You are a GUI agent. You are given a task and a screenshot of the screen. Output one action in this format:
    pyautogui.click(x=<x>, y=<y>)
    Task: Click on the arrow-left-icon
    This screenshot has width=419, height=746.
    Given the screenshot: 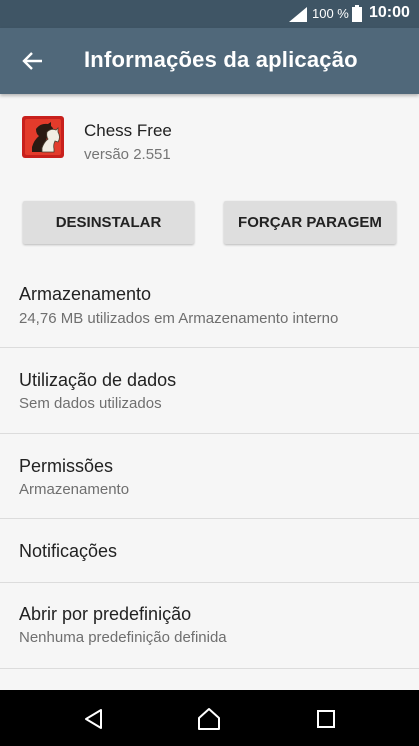 What is the action you would take?
    pyautogui.click(x=33, y=61)
    